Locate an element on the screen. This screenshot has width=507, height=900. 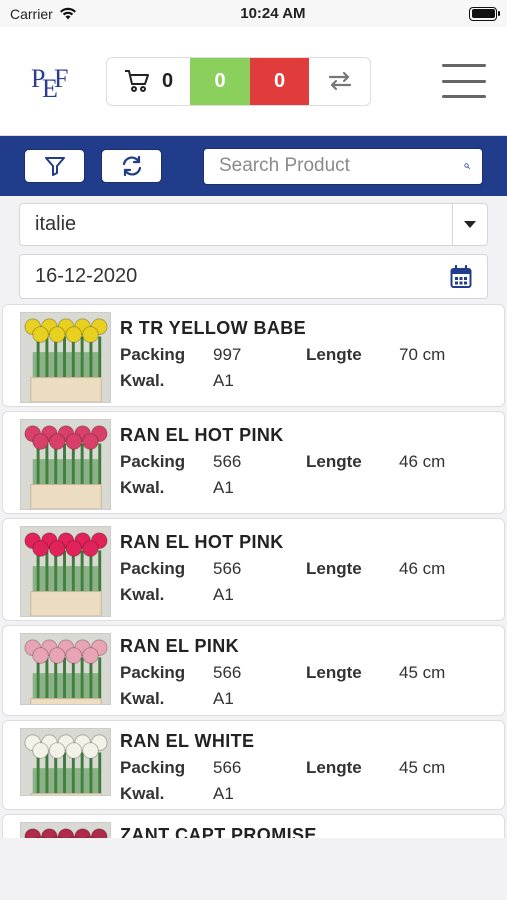
red-counter: 0 is located at coordinates (279, 81).